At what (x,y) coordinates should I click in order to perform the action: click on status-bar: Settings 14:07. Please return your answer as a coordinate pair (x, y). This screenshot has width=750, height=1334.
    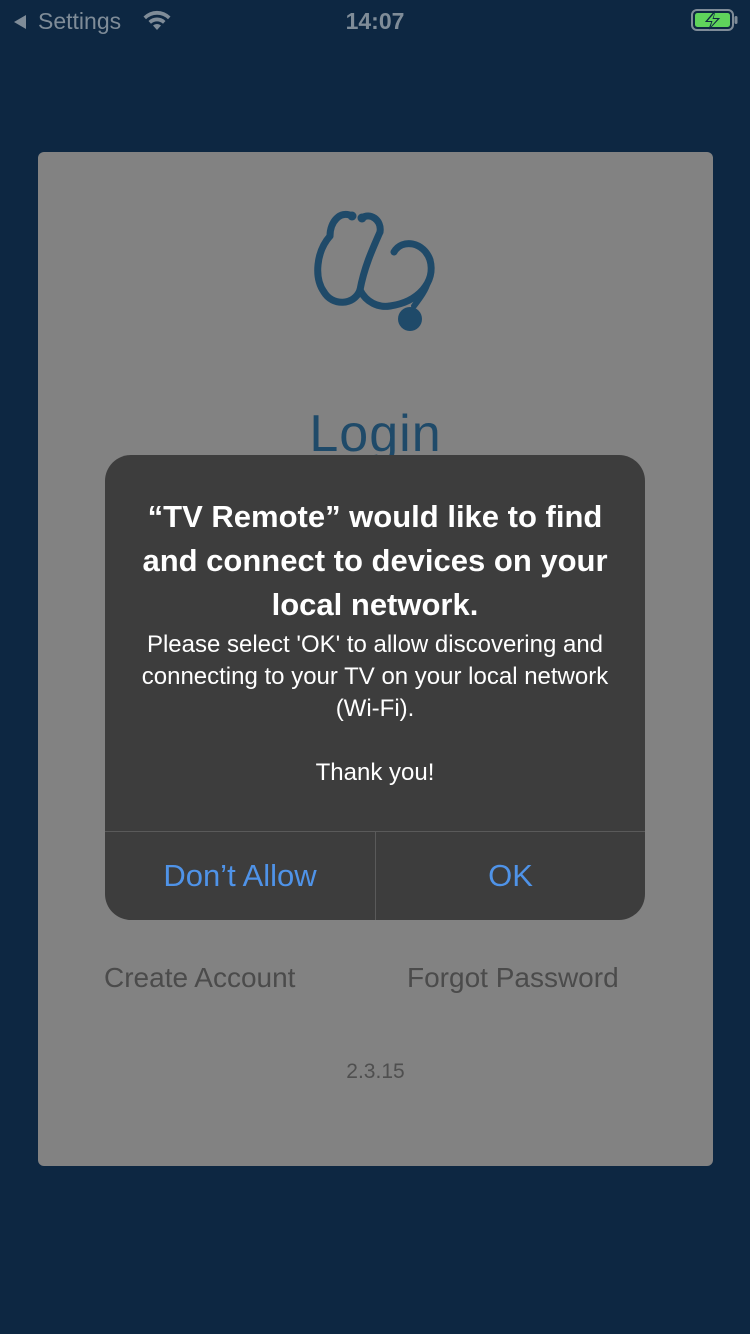
    Looking at the image, I should click on (375, 20).